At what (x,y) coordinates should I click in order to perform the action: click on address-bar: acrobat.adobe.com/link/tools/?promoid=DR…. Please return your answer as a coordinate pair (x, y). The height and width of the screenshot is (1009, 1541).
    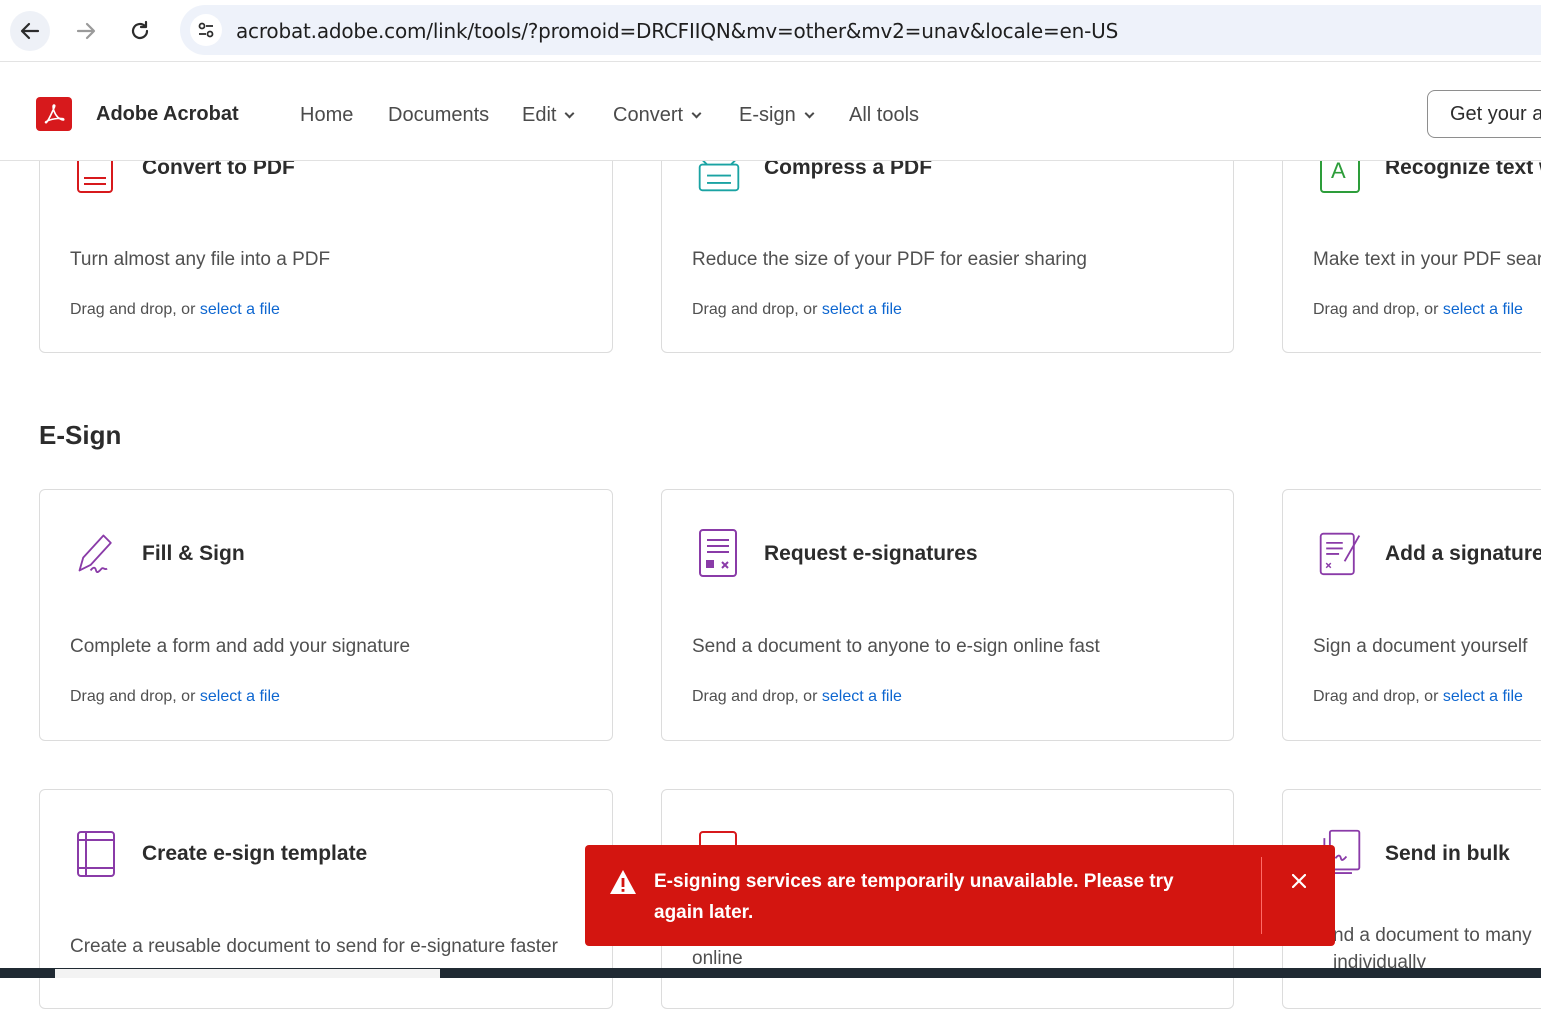
    Looking at the image, I should click on (860, 30).